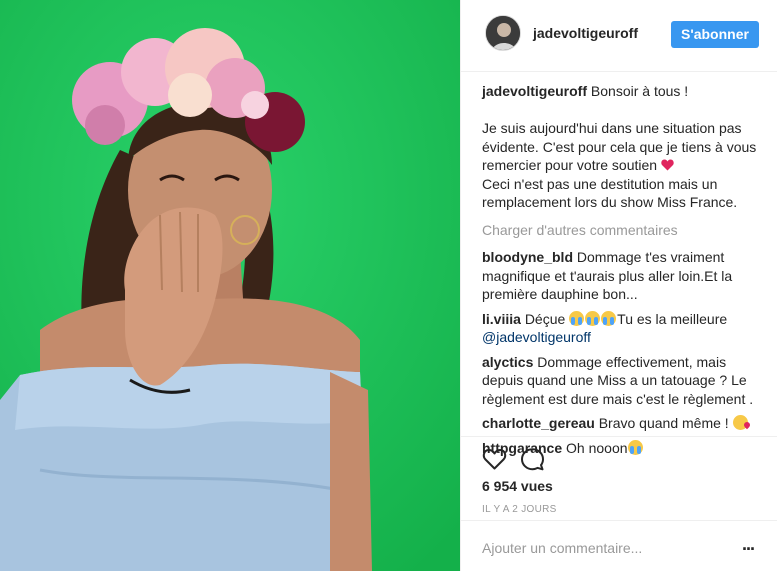 Image resolution: width=777 pixels, height=571 pixels. Describe the element at coordinates (532, 459) in the screenshot. I see `comment-bubble-icon` at that location.